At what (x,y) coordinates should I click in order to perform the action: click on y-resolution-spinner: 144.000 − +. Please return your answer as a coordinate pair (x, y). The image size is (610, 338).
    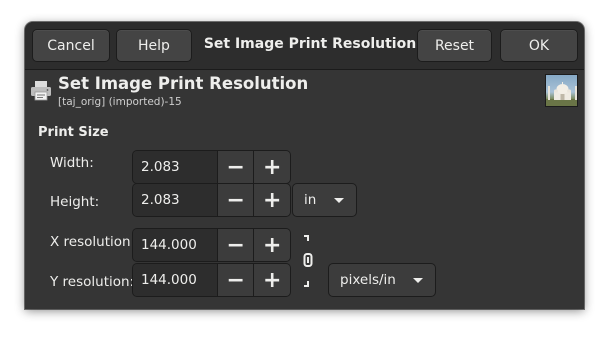
    Looking at the image, I should click on (211, 280).